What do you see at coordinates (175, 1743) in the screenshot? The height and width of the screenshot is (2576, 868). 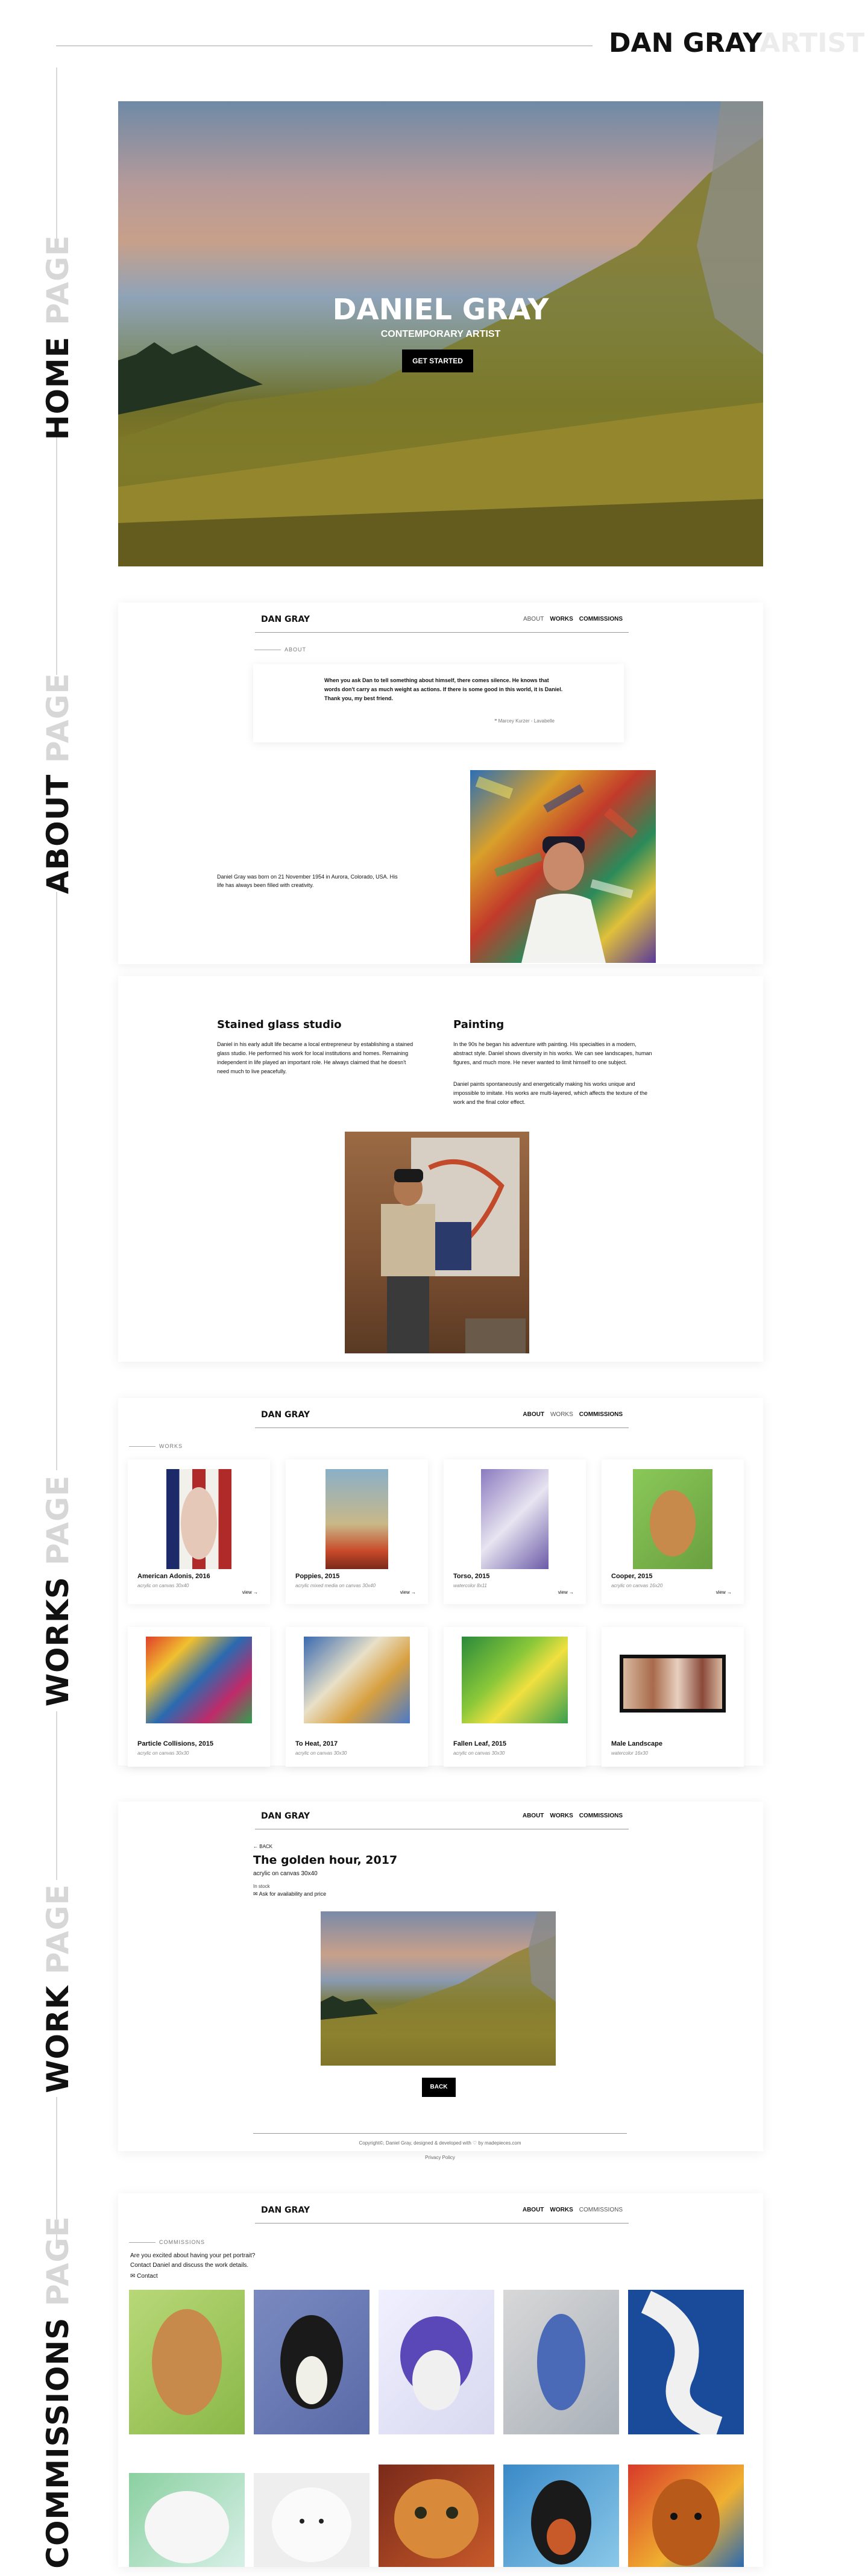 I see `work-title: Particle Collisions, 2015` at bounding box center [175, 1743].